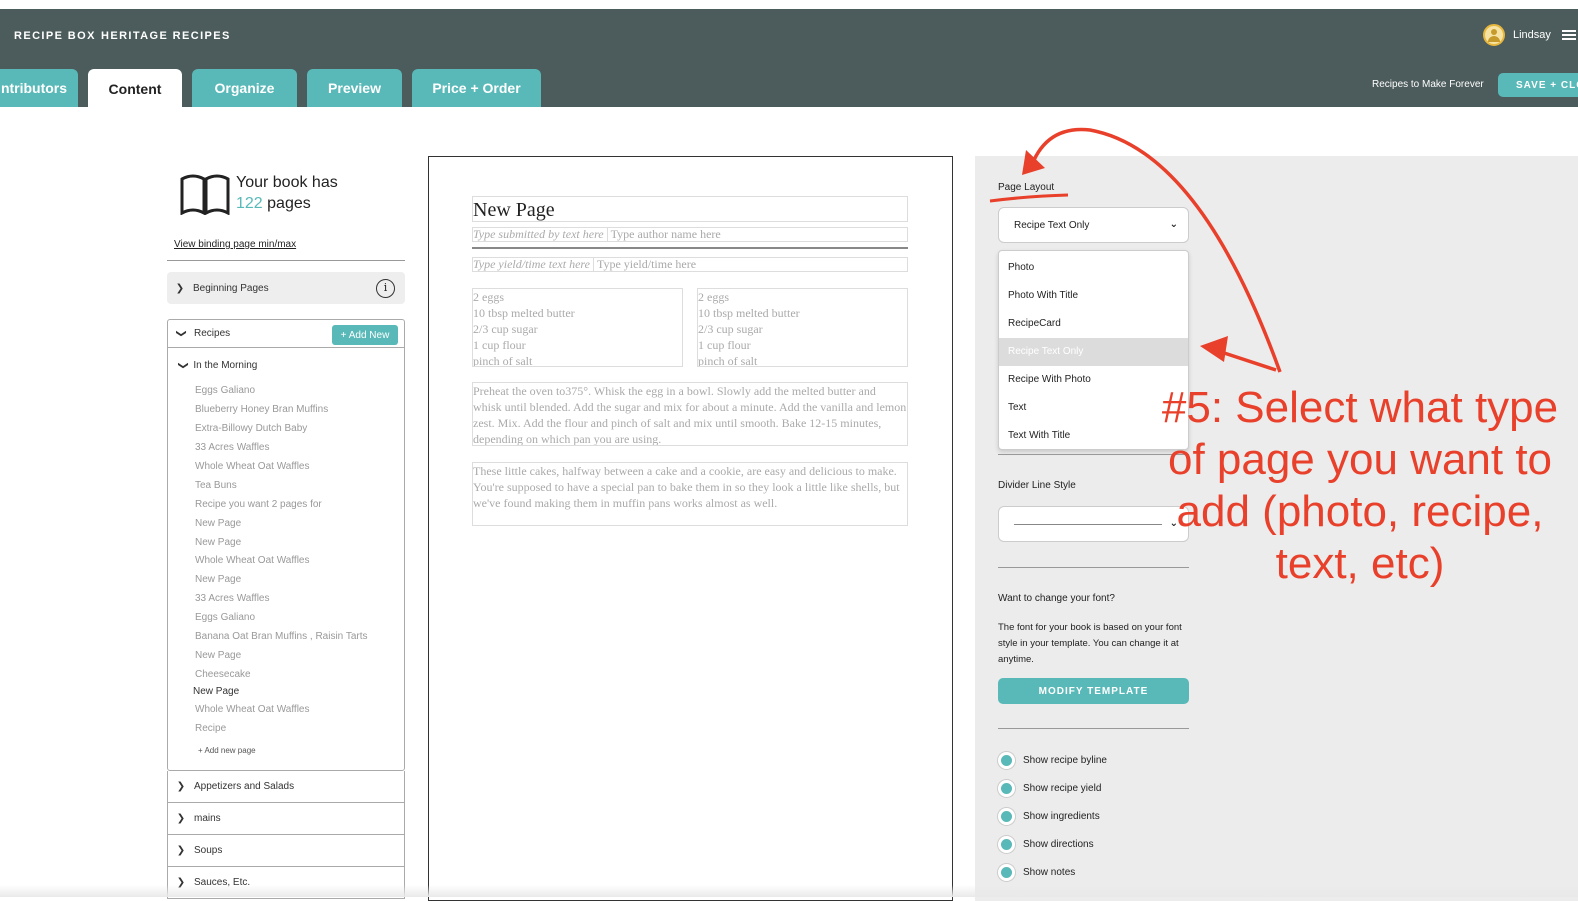 The height and width of the screenshot is (901, 1578). Describe the element at coordinates (1052, 760) in the screenshot. I see `toggle-show-byline: Show recipe byline` at that location.